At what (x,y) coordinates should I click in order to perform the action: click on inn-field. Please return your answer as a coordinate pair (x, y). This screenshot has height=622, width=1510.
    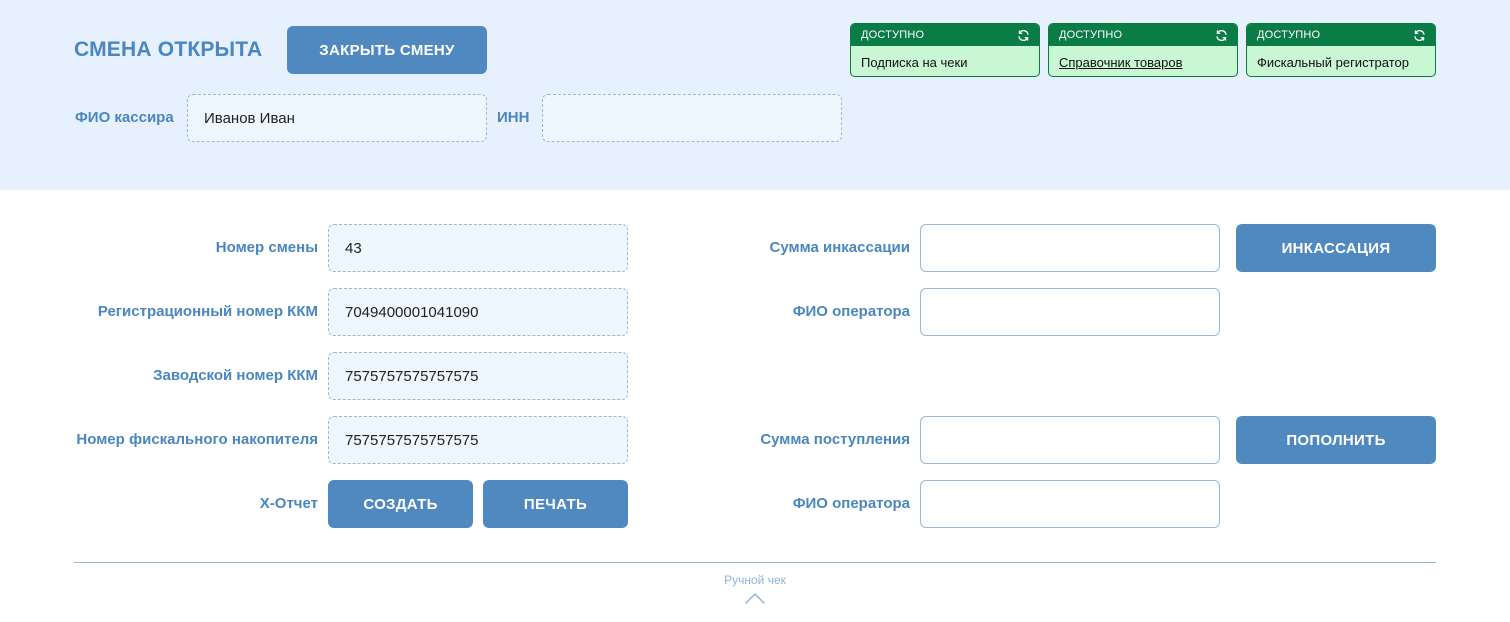
    Looking at the image, I should click on (692, 118).